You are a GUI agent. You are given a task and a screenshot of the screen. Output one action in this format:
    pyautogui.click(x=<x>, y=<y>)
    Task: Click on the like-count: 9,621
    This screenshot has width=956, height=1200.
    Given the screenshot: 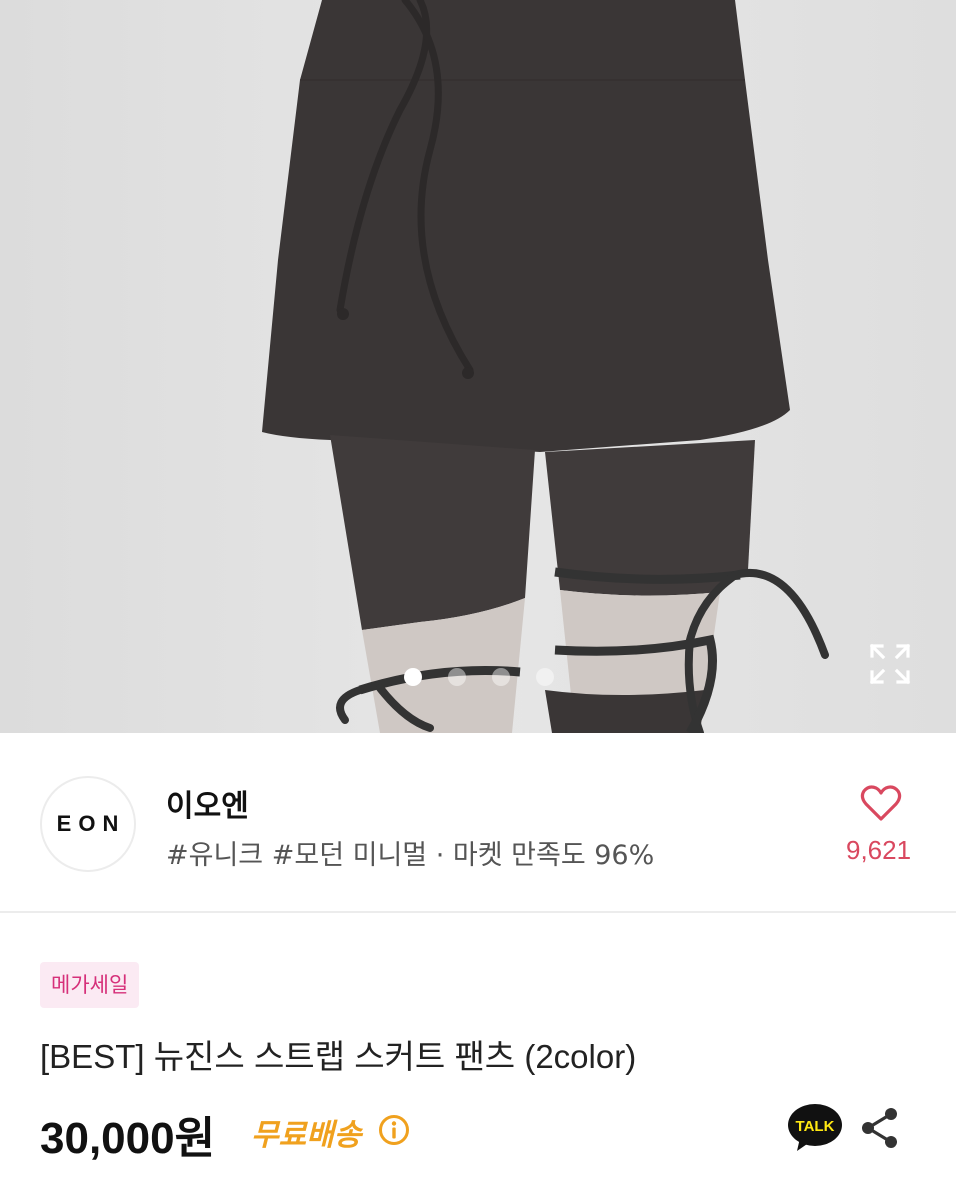 What is the action you would take?
    pyautogui.click(x=879, y=850)
    